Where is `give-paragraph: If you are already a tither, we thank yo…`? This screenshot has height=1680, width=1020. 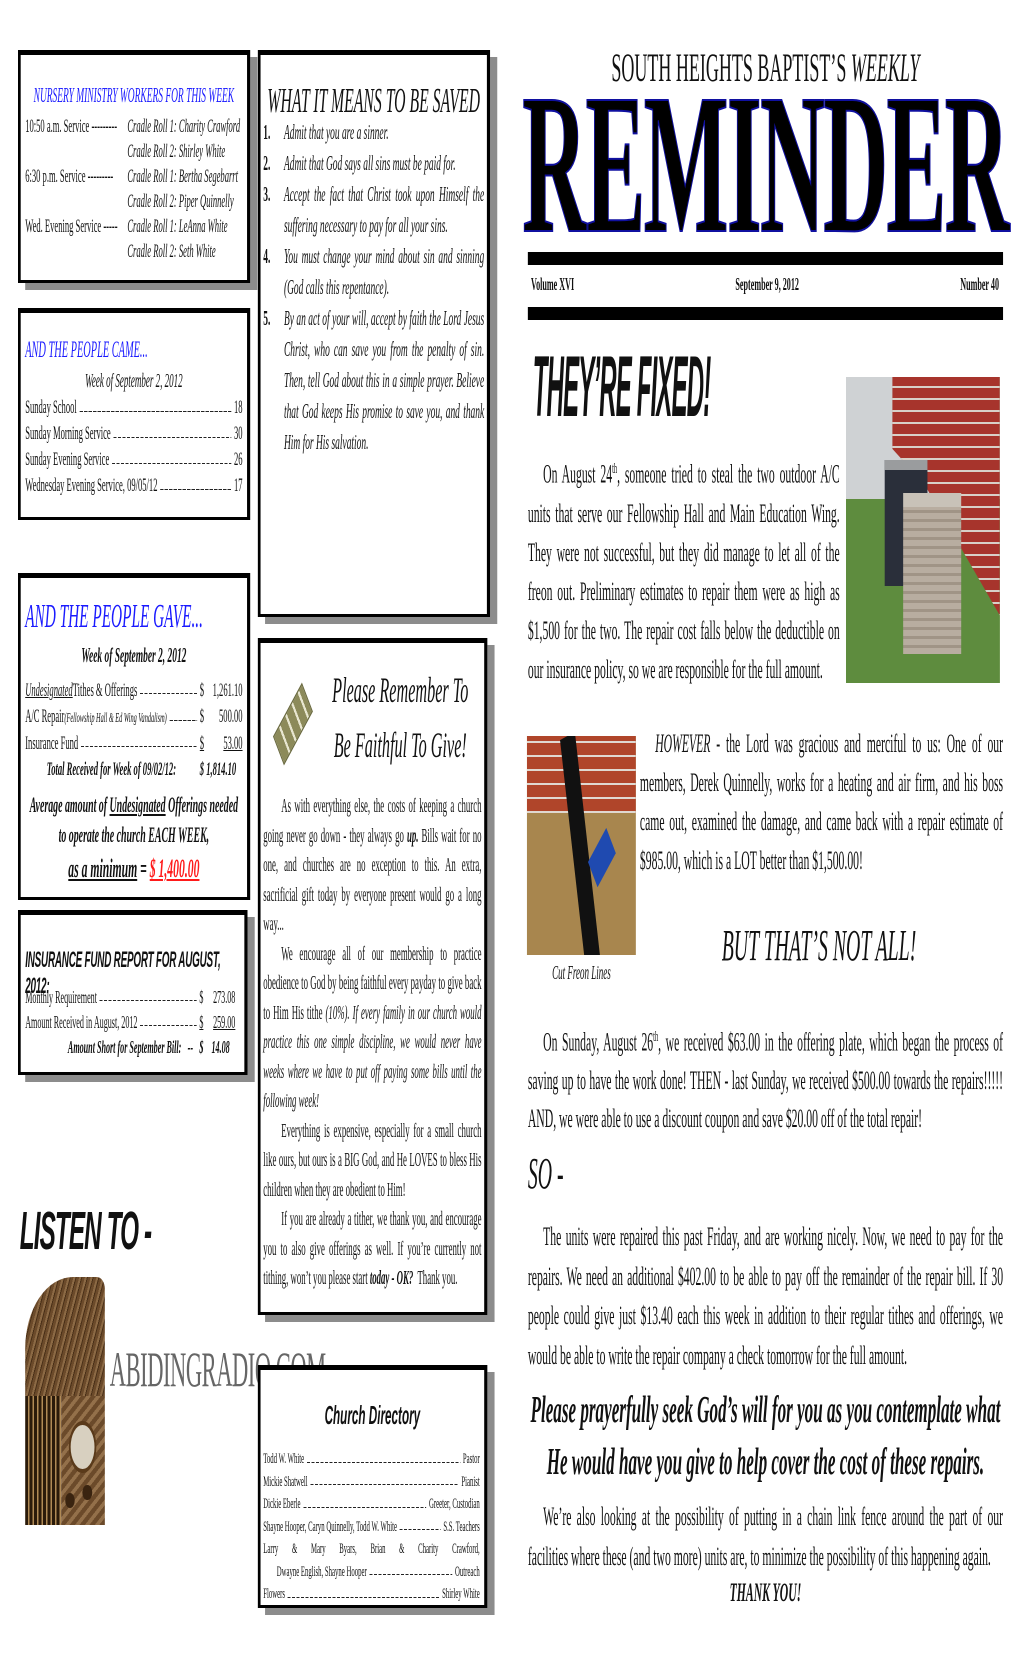 give-paragraph: If you are already a tither, we thank yo… is located at coordinates (372, 1249).